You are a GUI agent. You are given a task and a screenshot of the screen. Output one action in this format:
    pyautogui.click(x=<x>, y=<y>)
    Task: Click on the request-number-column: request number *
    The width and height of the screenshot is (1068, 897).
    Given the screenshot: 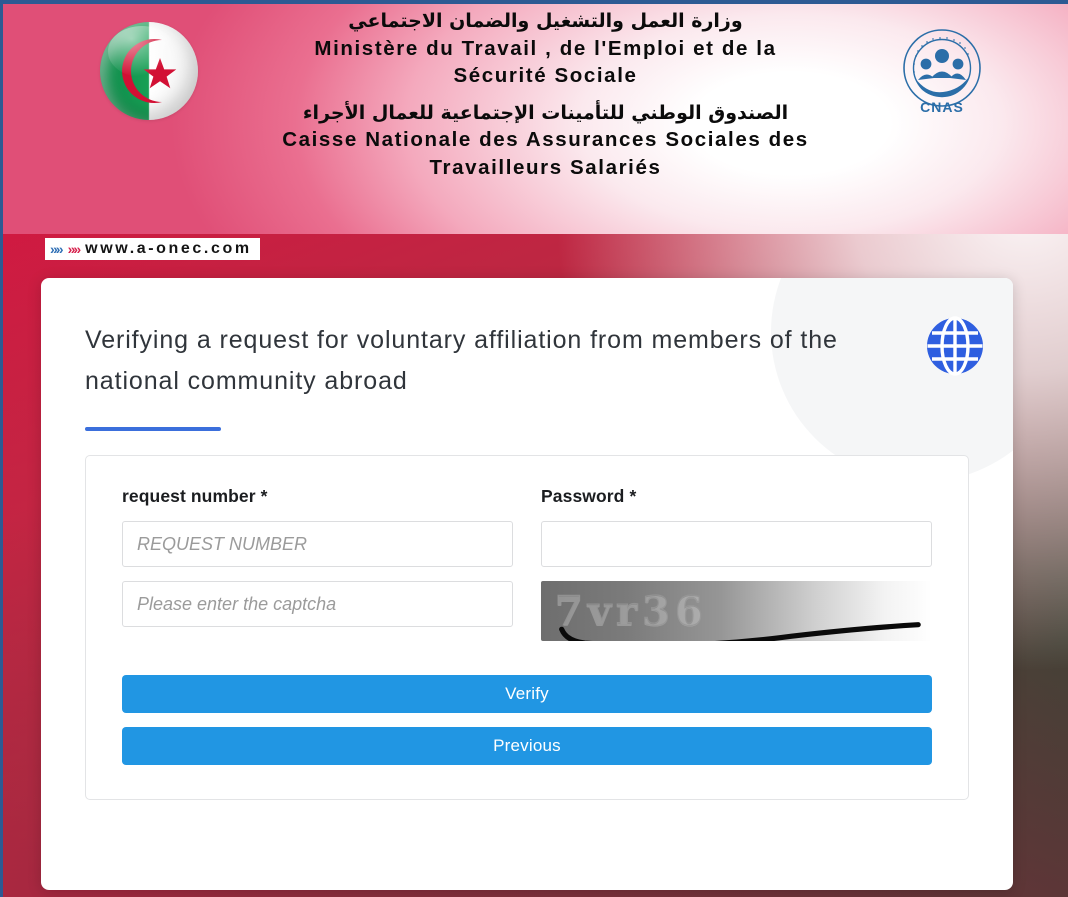 What is the action you would take?
    pyautogui.click(x=317, y=563)
    